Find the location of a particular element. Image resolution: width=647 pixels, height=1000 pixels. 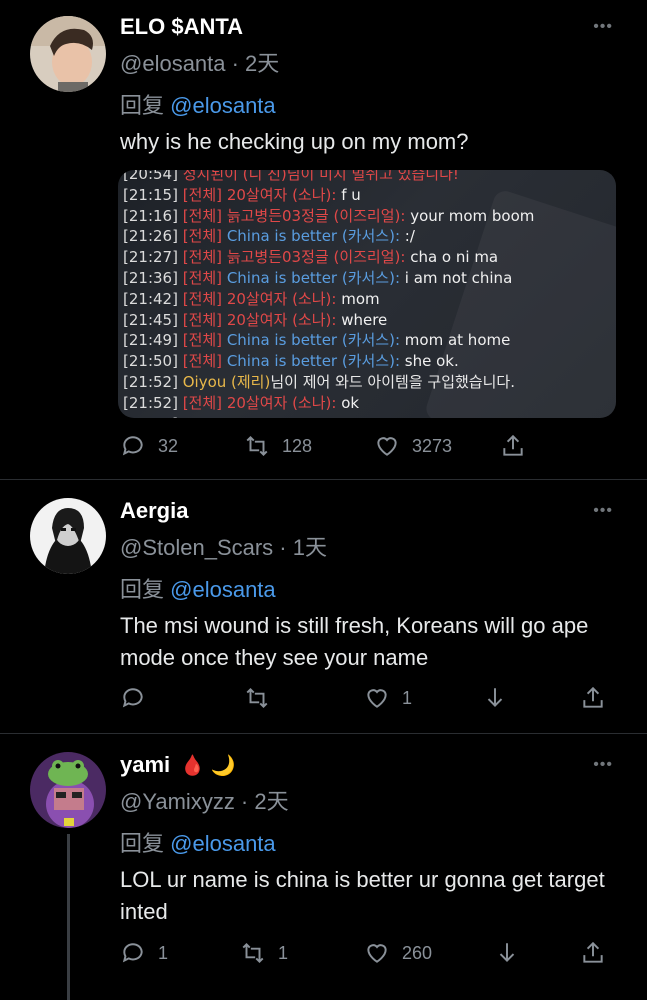

chat-line: [21:26] [전체] China is better (카서스): :/ is located at coordinates (368, 236).